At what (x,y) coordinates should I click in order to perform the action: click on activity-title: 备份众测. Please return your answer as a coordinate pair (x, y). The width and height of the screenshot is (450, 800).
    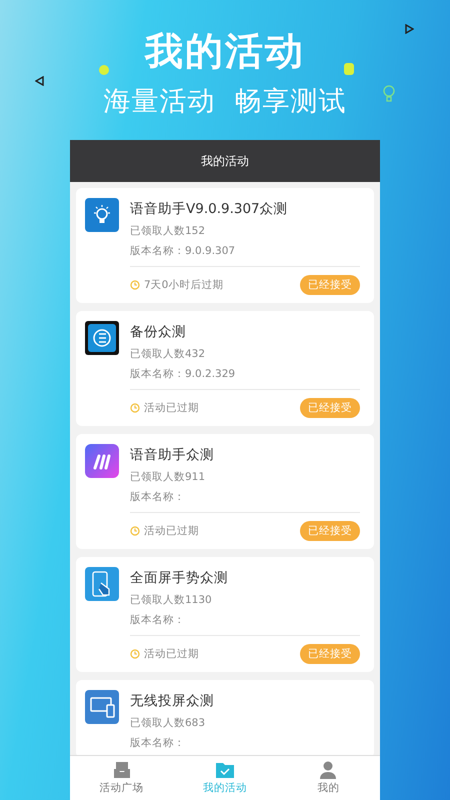
    Looking at the image, I should click on (158, 332).